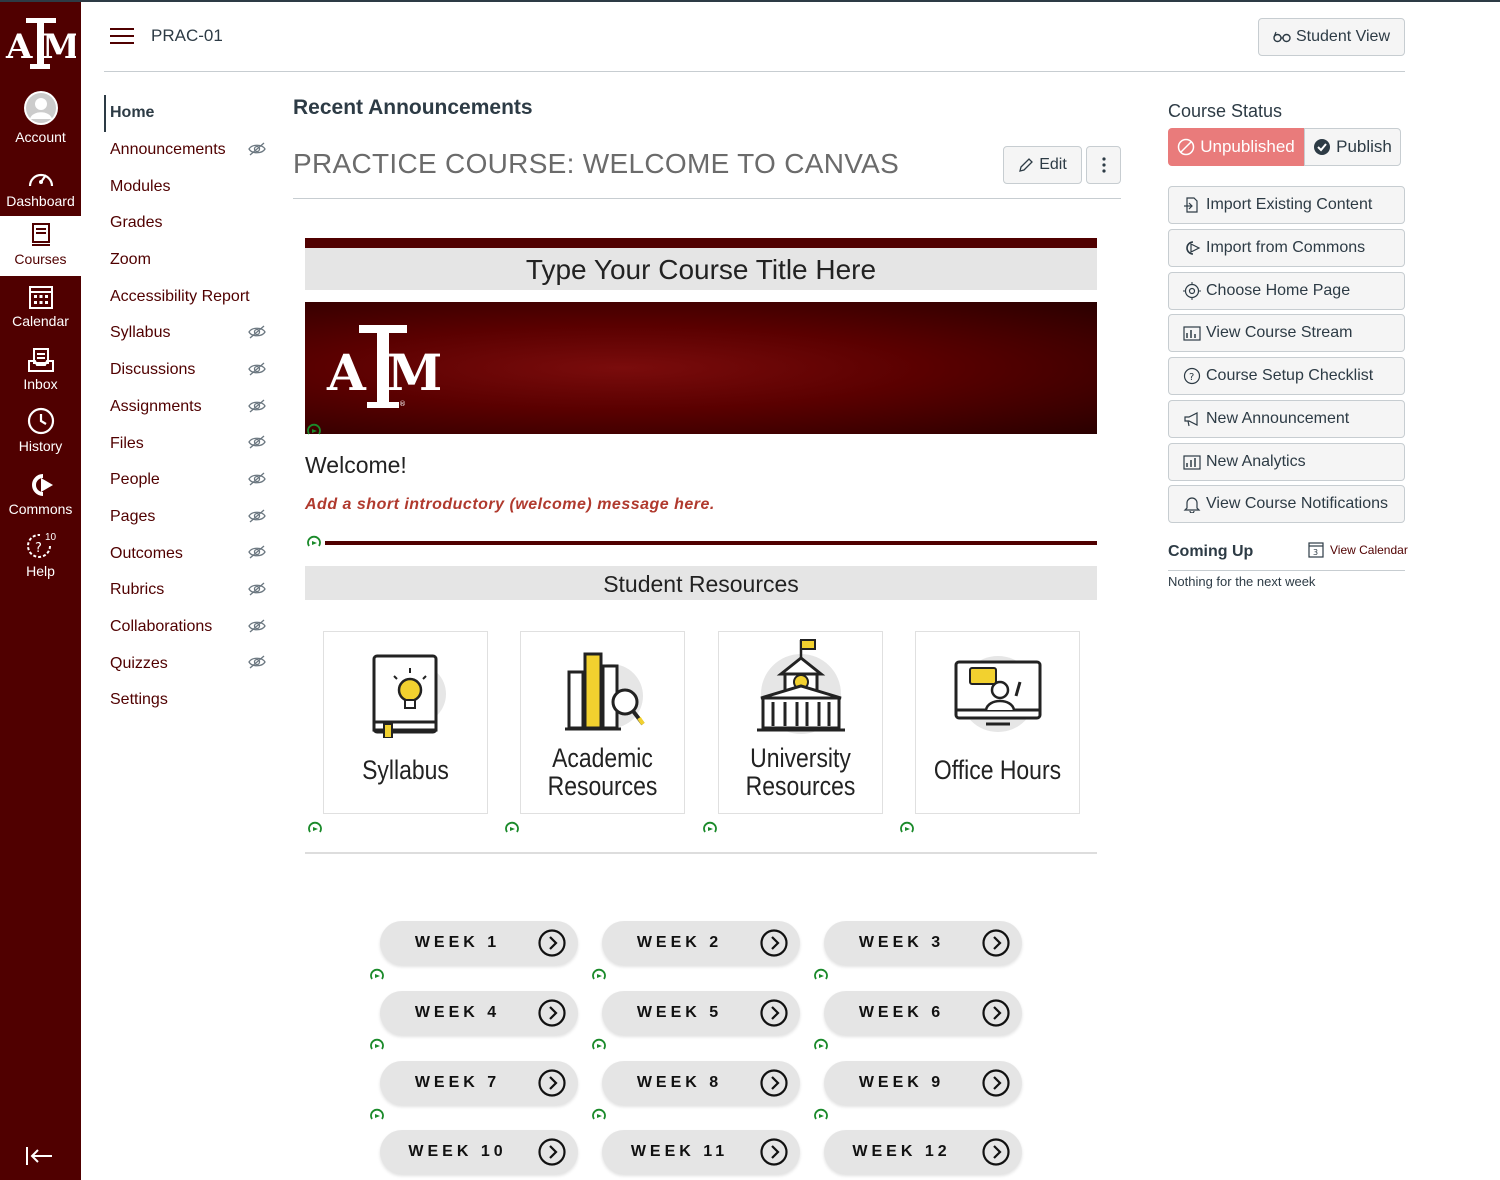  Describe the element at coordinates (405, 770) in the screenshot. I see `resource-label: Syllabus` at that location.